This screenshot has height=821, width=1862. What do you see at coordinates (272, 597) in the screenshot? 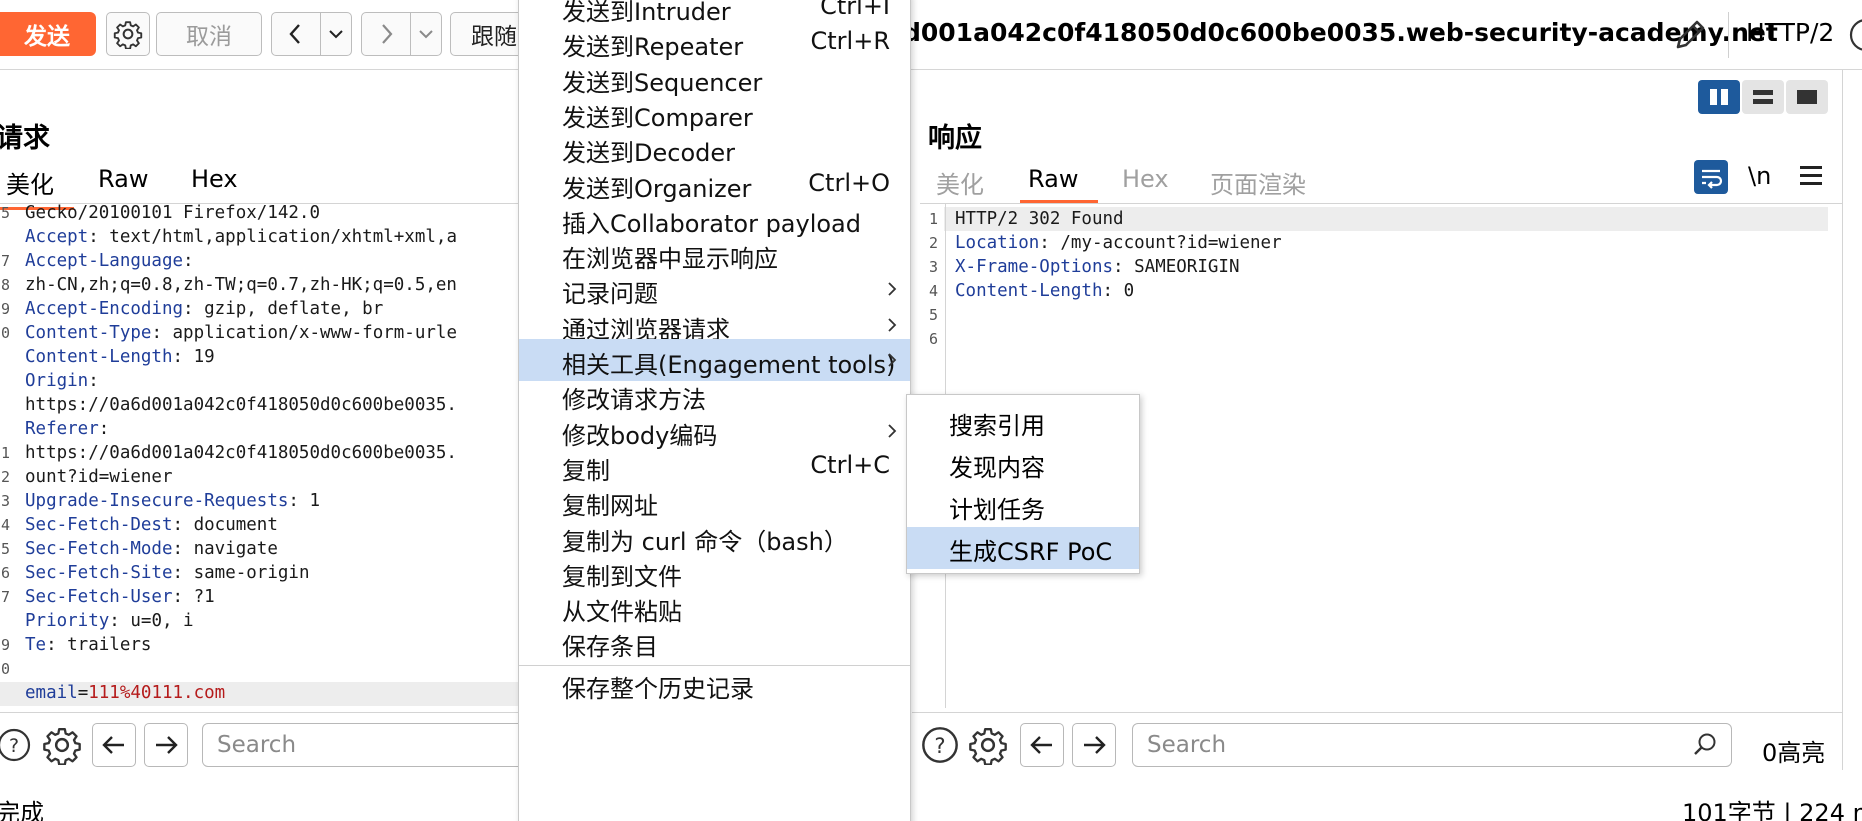
I see `request-line: Sec-Fetch-User: ?1` at bounding box center [272, 597].